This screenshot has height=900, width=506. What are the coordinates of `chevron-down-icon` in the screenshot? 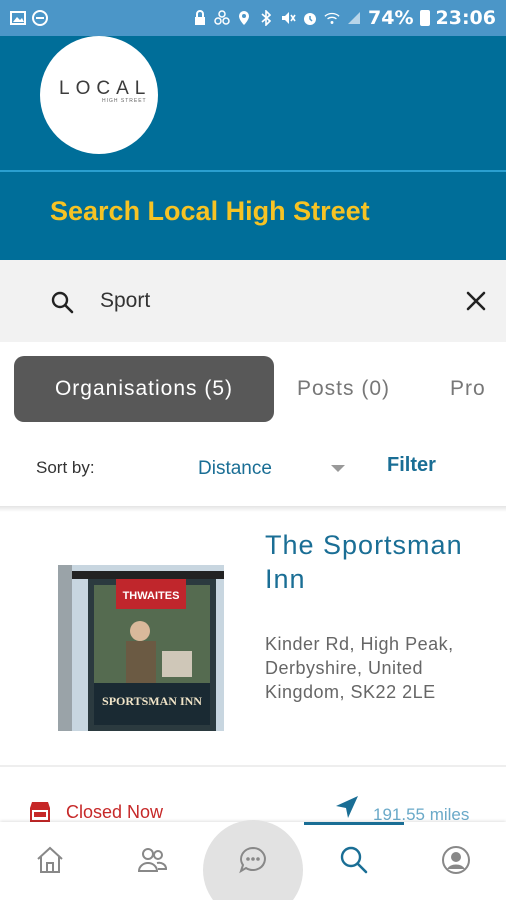 It's located at (338, 468).